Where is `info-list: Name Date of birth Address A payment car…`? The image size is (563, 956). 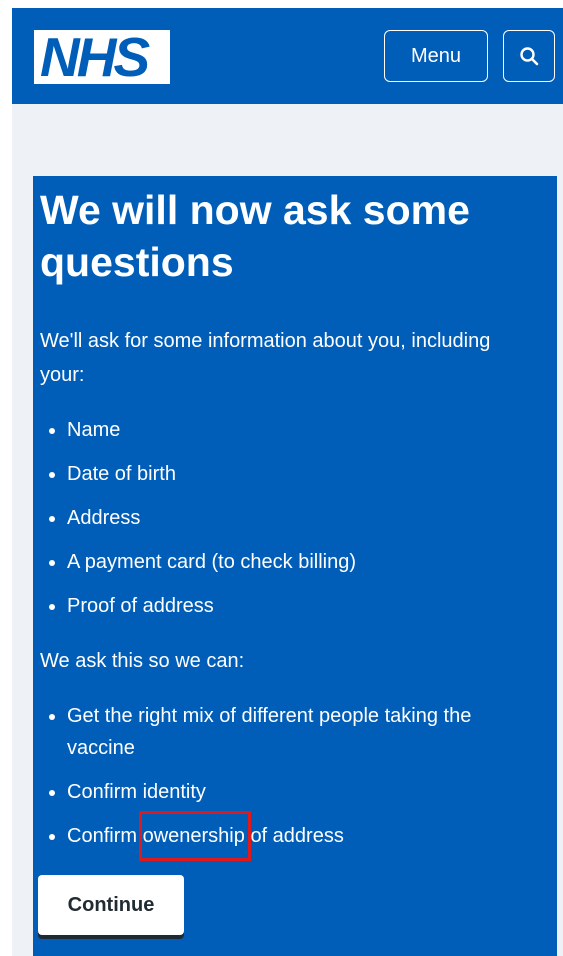 info-list: Name Date of birth Address A payment car… is located at coordinates (201, 524).